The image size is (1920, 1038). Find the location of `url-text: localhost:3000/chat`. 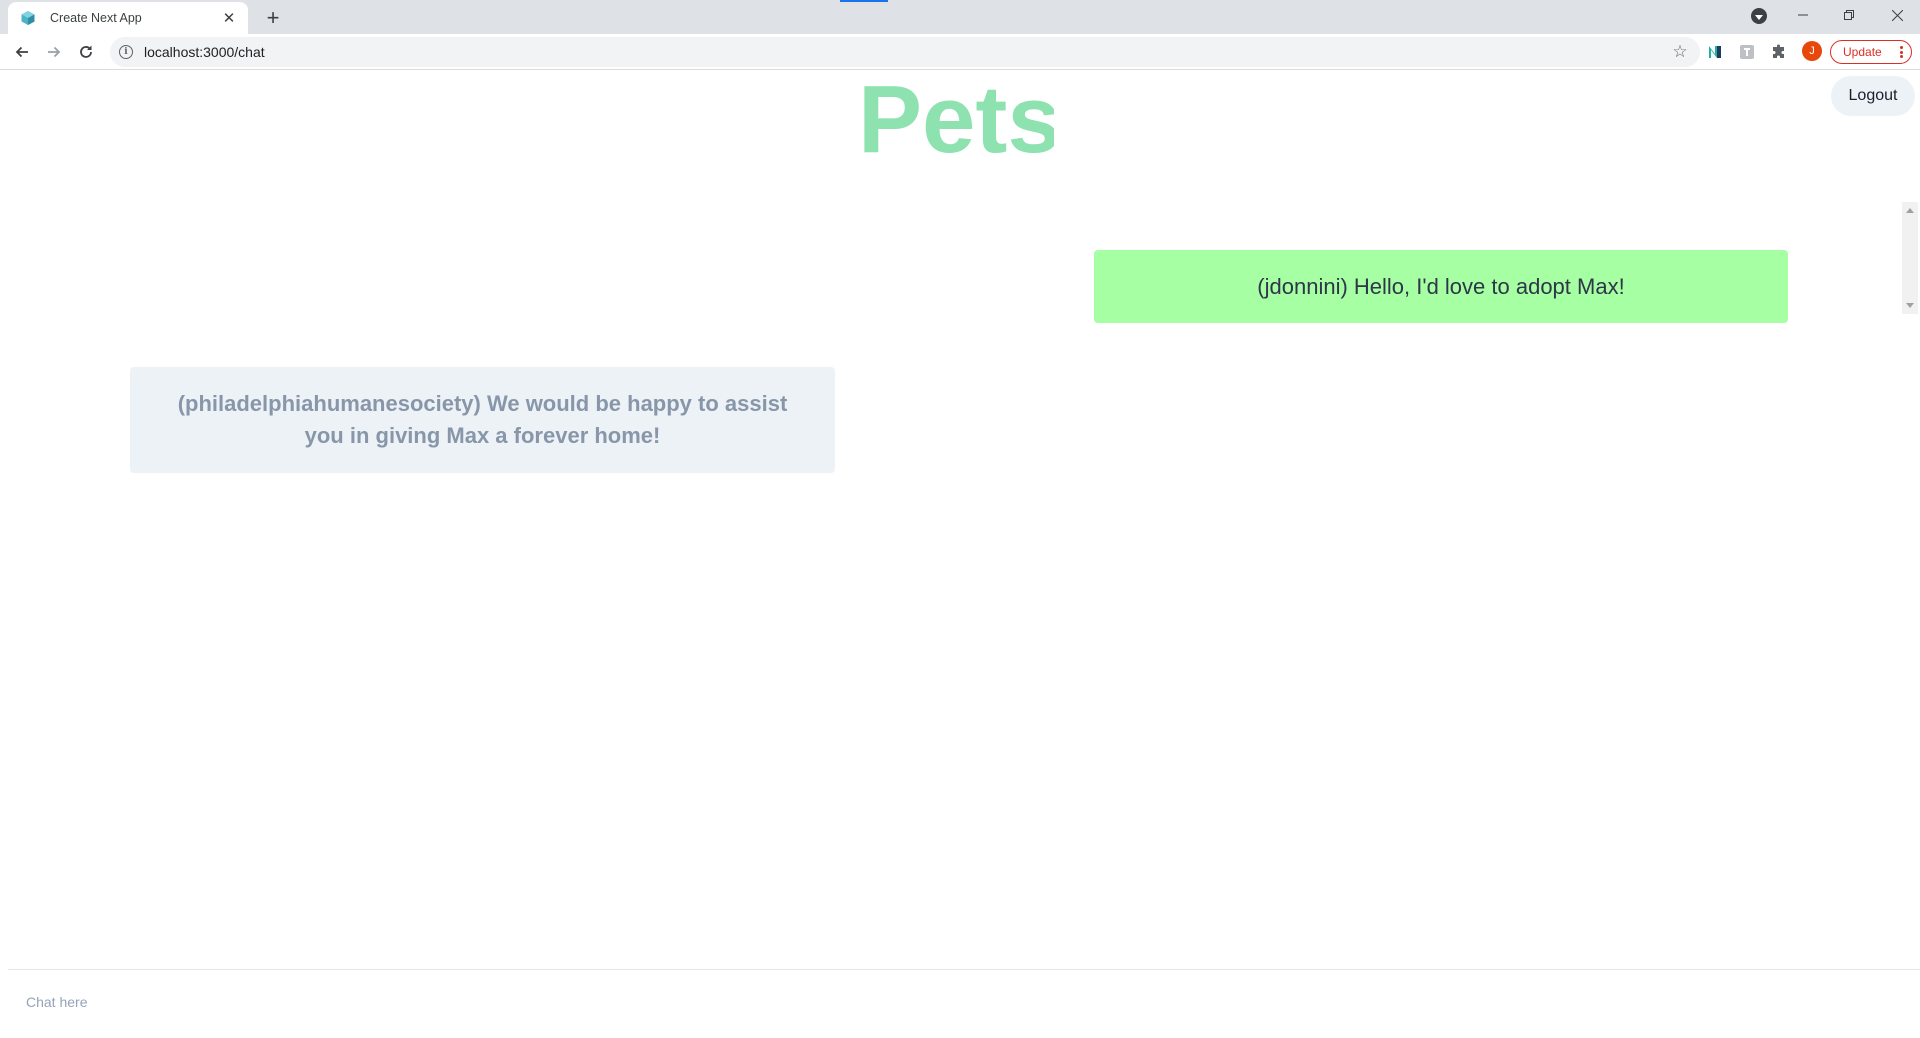

url-text: localhost:3000/chat is located at coordinates (907, 52).